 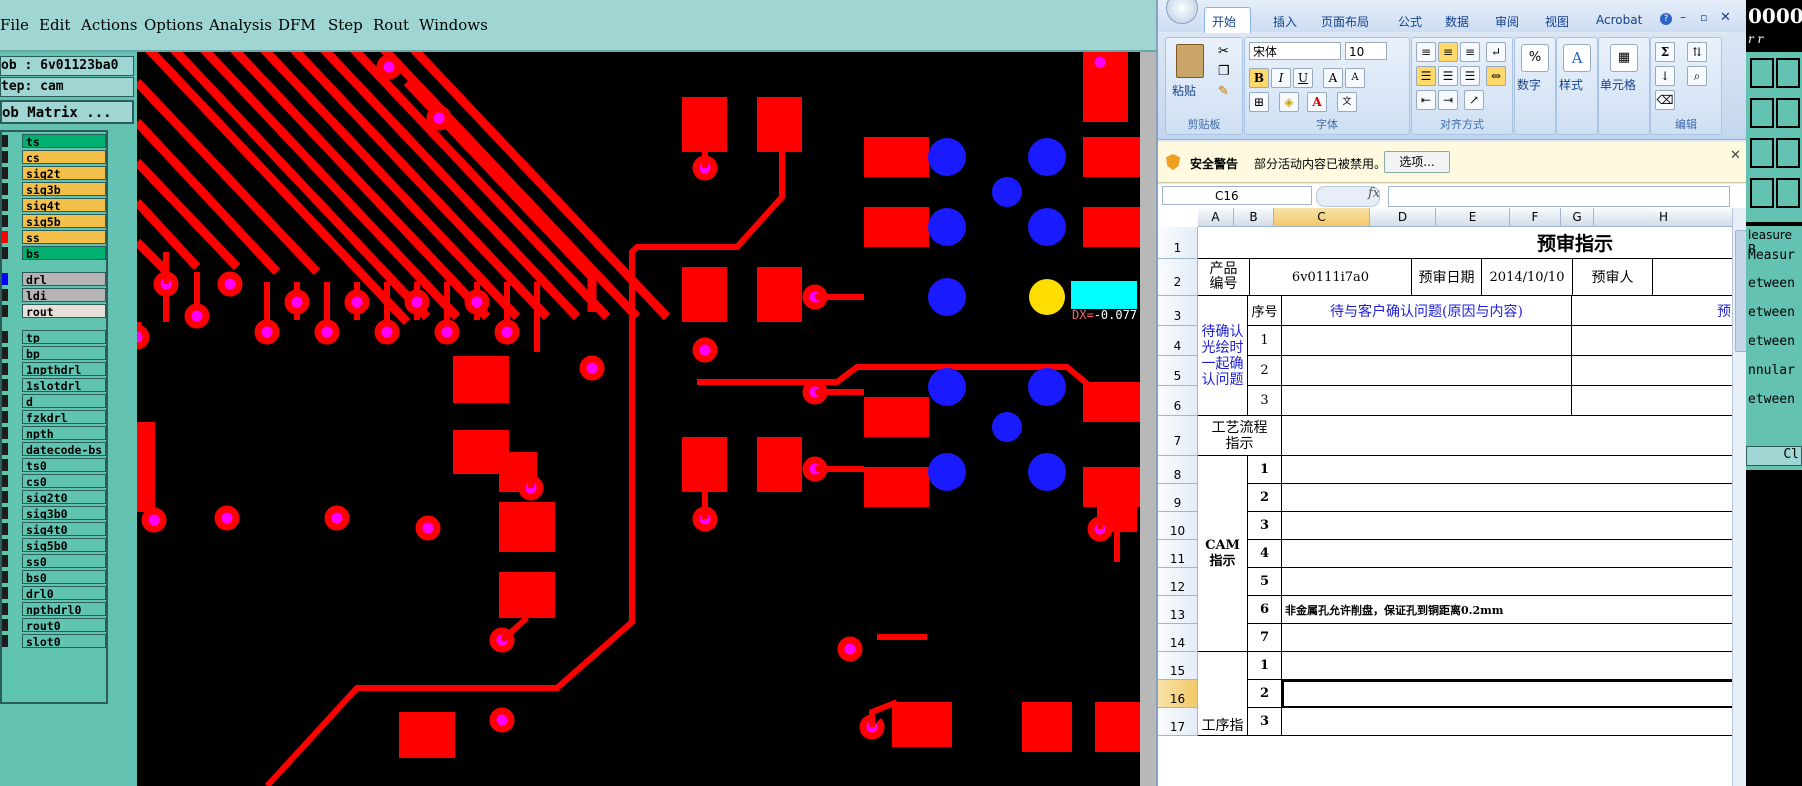 What do you see at coordinates (1466, 243) in the screenshot?
I see `sheet-title: 预审指示` at bounding box center [1466, 243].